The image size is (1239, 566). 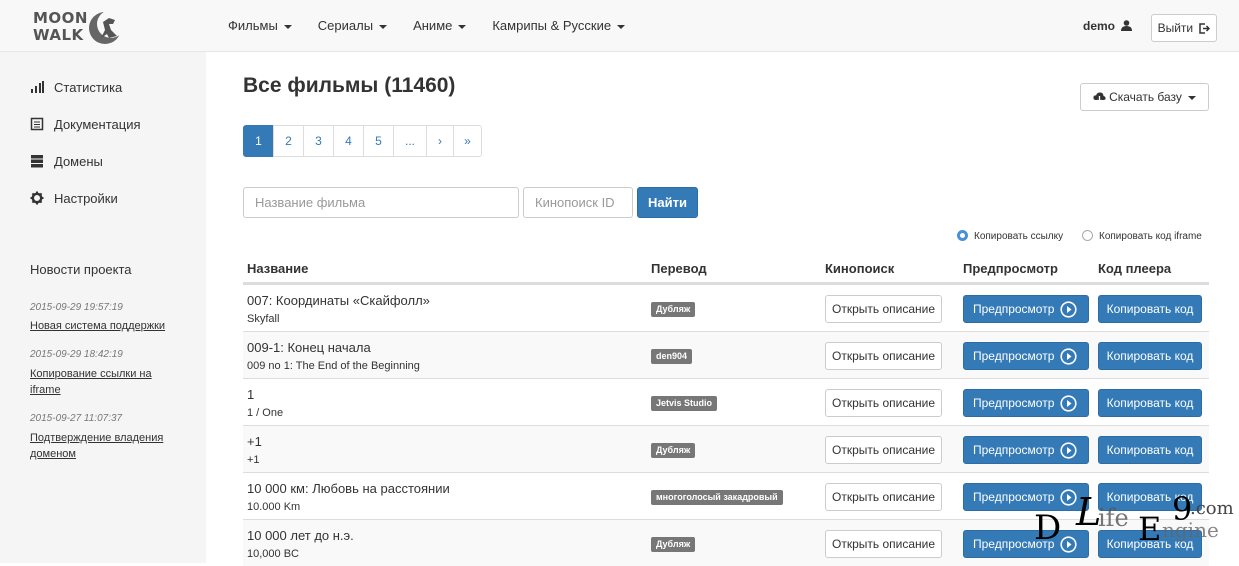 I want to click on movie-title: 009-1: Конец начала, so click(x=309, y=347).